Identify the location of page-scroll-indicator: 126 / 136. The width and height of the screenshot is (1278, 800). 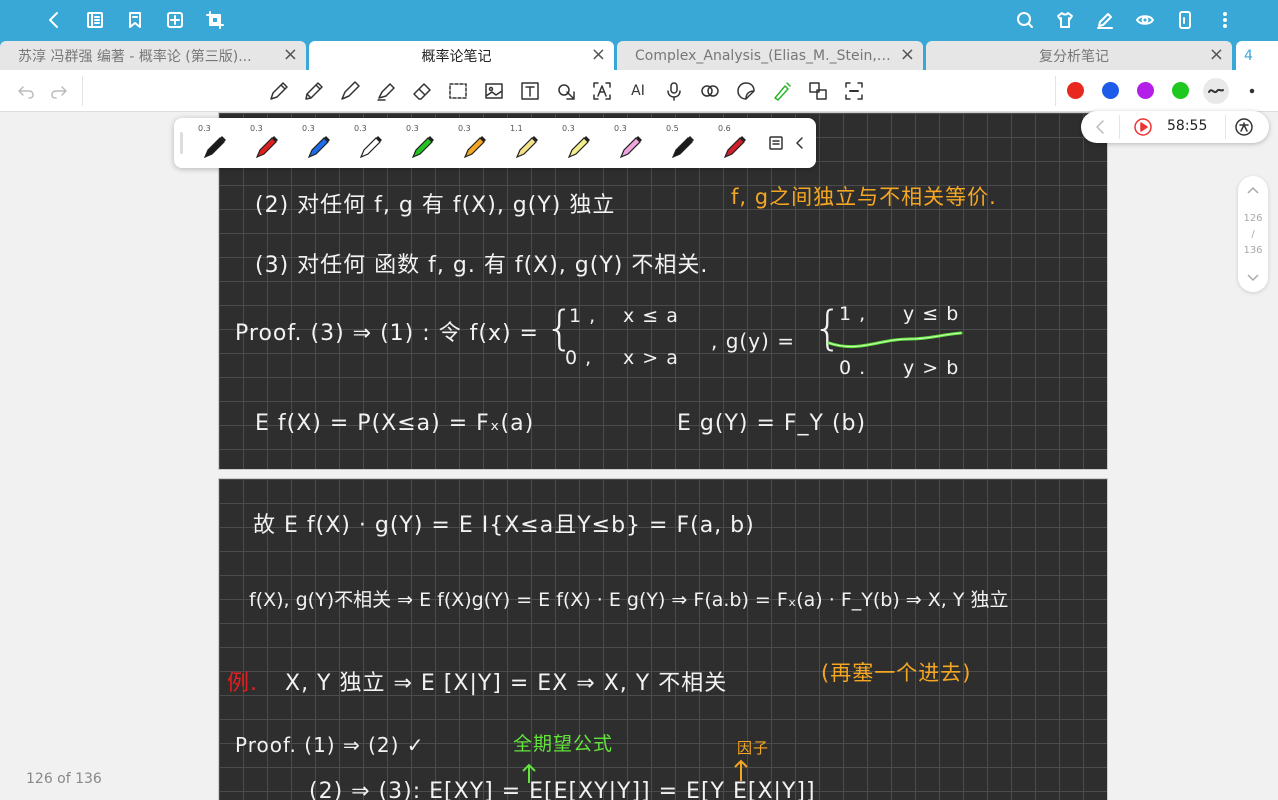
(1253, 234).